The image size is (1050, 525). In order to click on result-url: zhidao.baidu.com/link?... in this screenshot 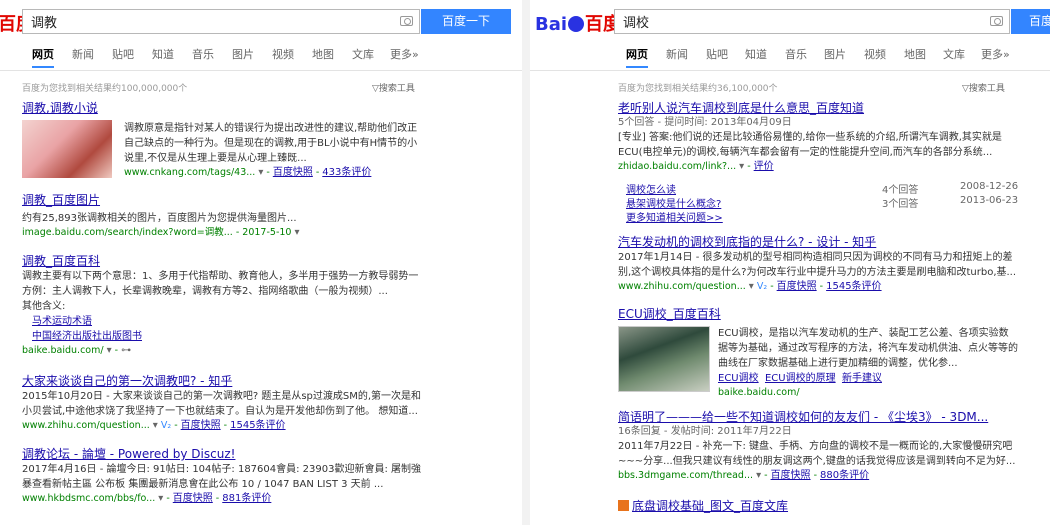, I will do `click(677, 166)`.